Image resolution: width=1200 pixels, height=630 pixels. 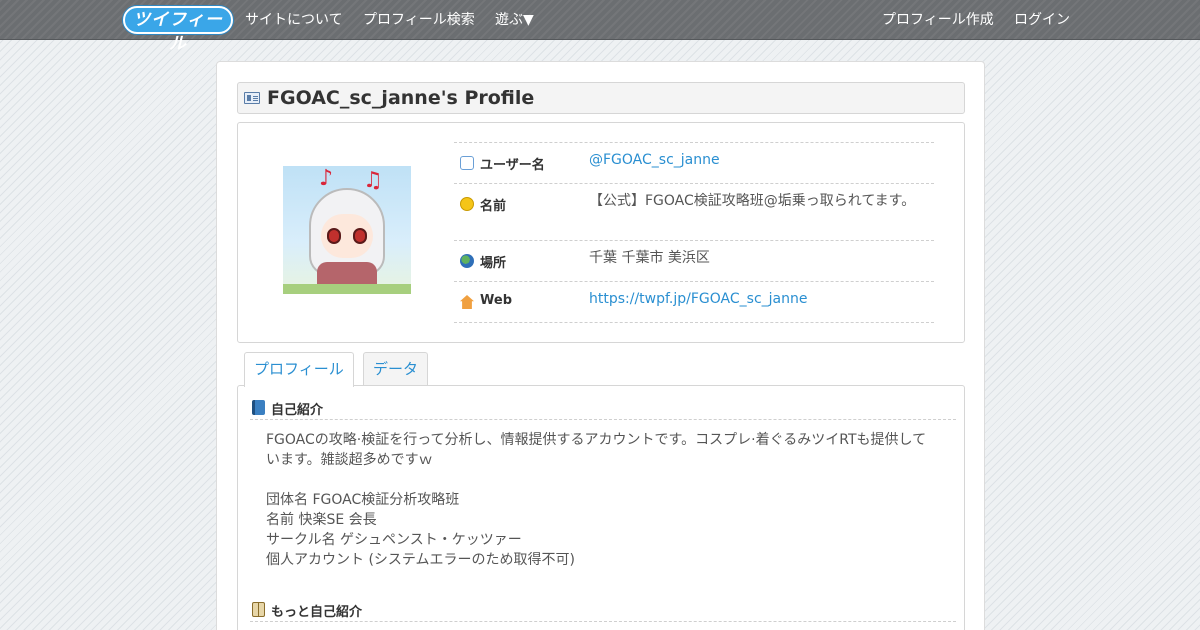 What do you see at coordinates (401, 98) in the screenshot?
I see `page-title: FGOAC_sc_janne's Profile` at bounding box center [401, 98].